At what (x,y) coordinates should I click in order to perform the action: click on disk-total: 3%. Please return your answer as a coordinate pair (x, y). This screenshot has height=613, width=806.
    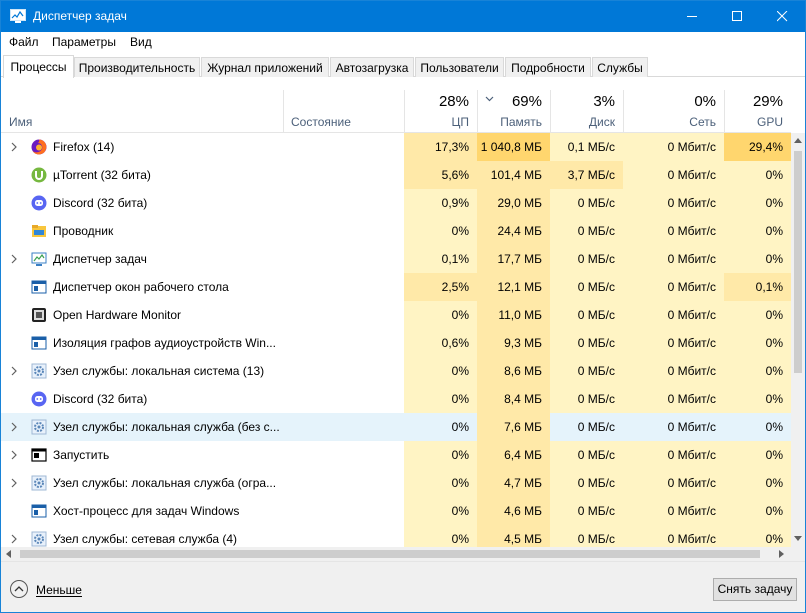
    Looking at the image, I should click on (604, 101).